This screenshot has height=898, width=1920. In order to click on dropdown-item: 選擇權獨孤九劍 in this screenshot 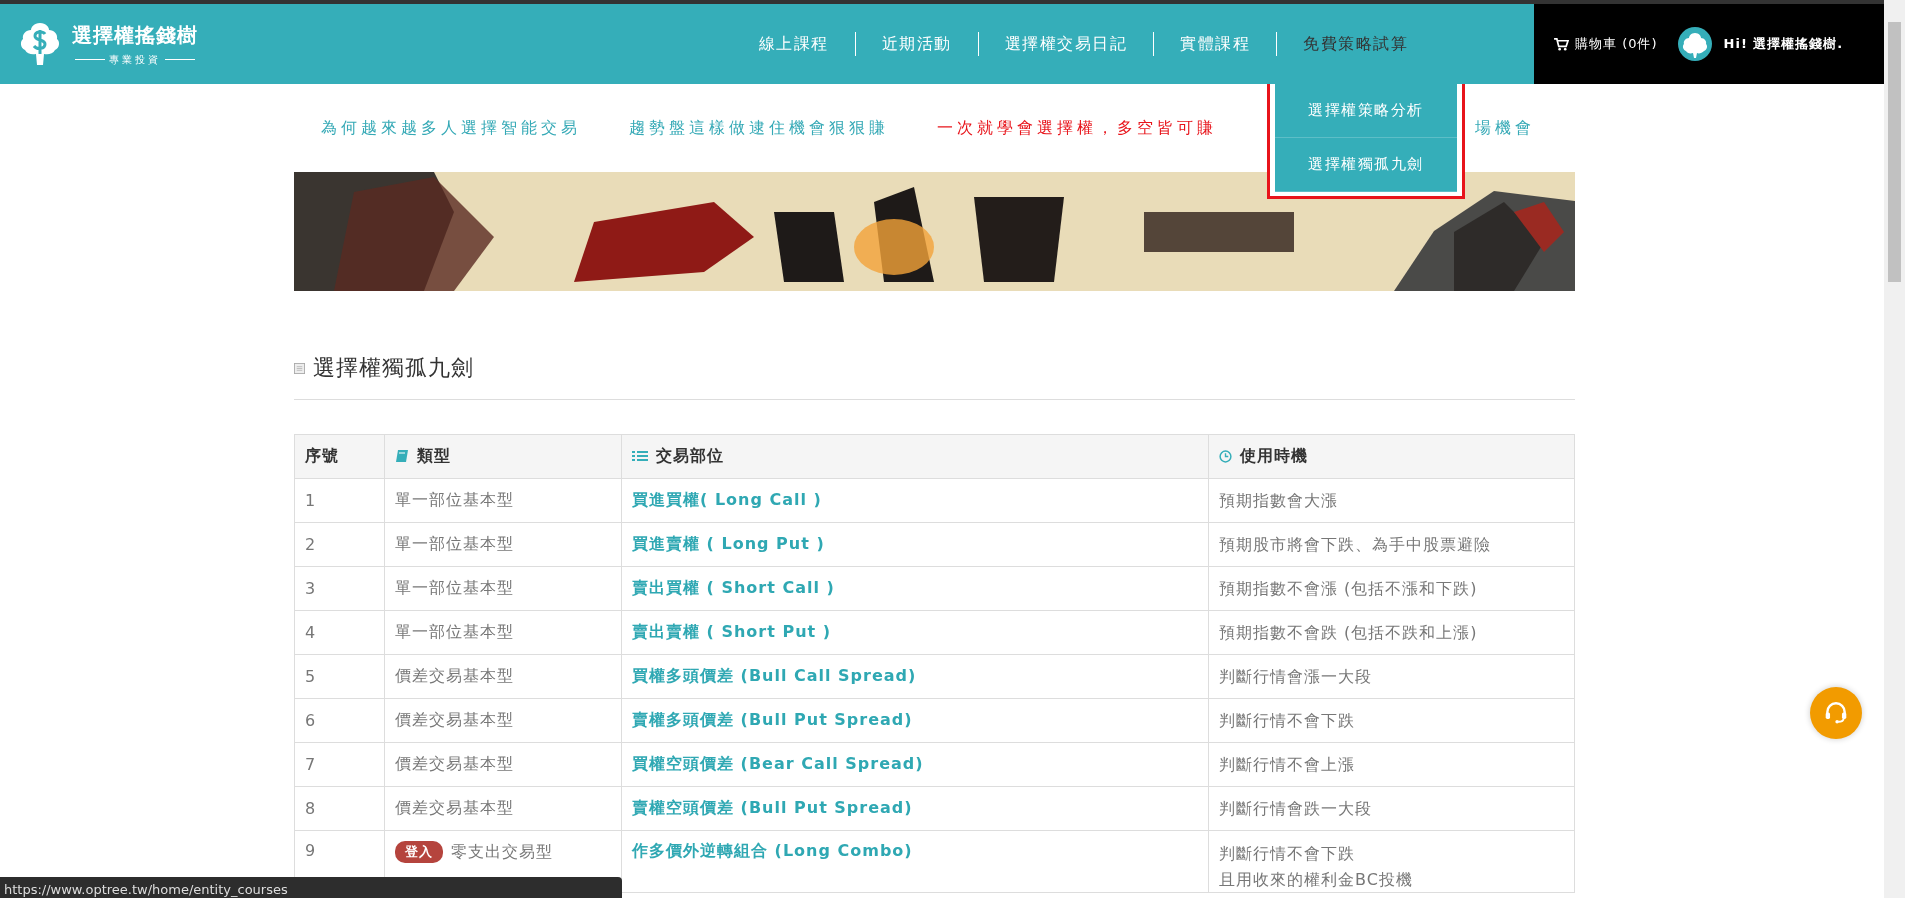, I will do `click(1366, 165)`.